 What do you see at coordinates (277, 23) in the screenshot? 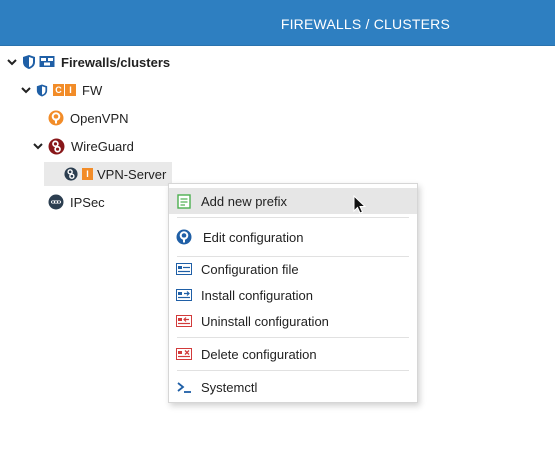
I see `header-bar: FIREWALLS / CLUSTERS` at bounding box center [277, 23].